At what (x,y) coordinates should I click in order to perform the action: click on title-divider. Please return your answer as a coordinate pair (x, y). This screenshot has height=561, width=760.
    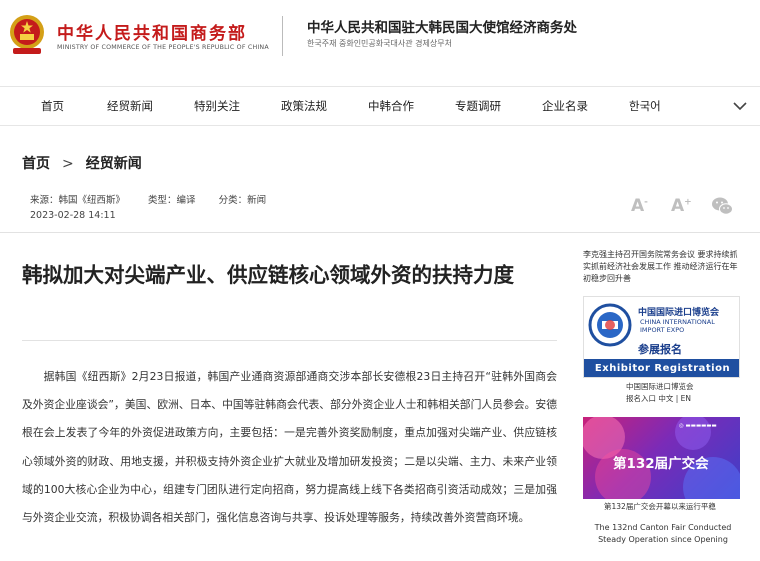
    Looking at the image, I should click on (289, 340).